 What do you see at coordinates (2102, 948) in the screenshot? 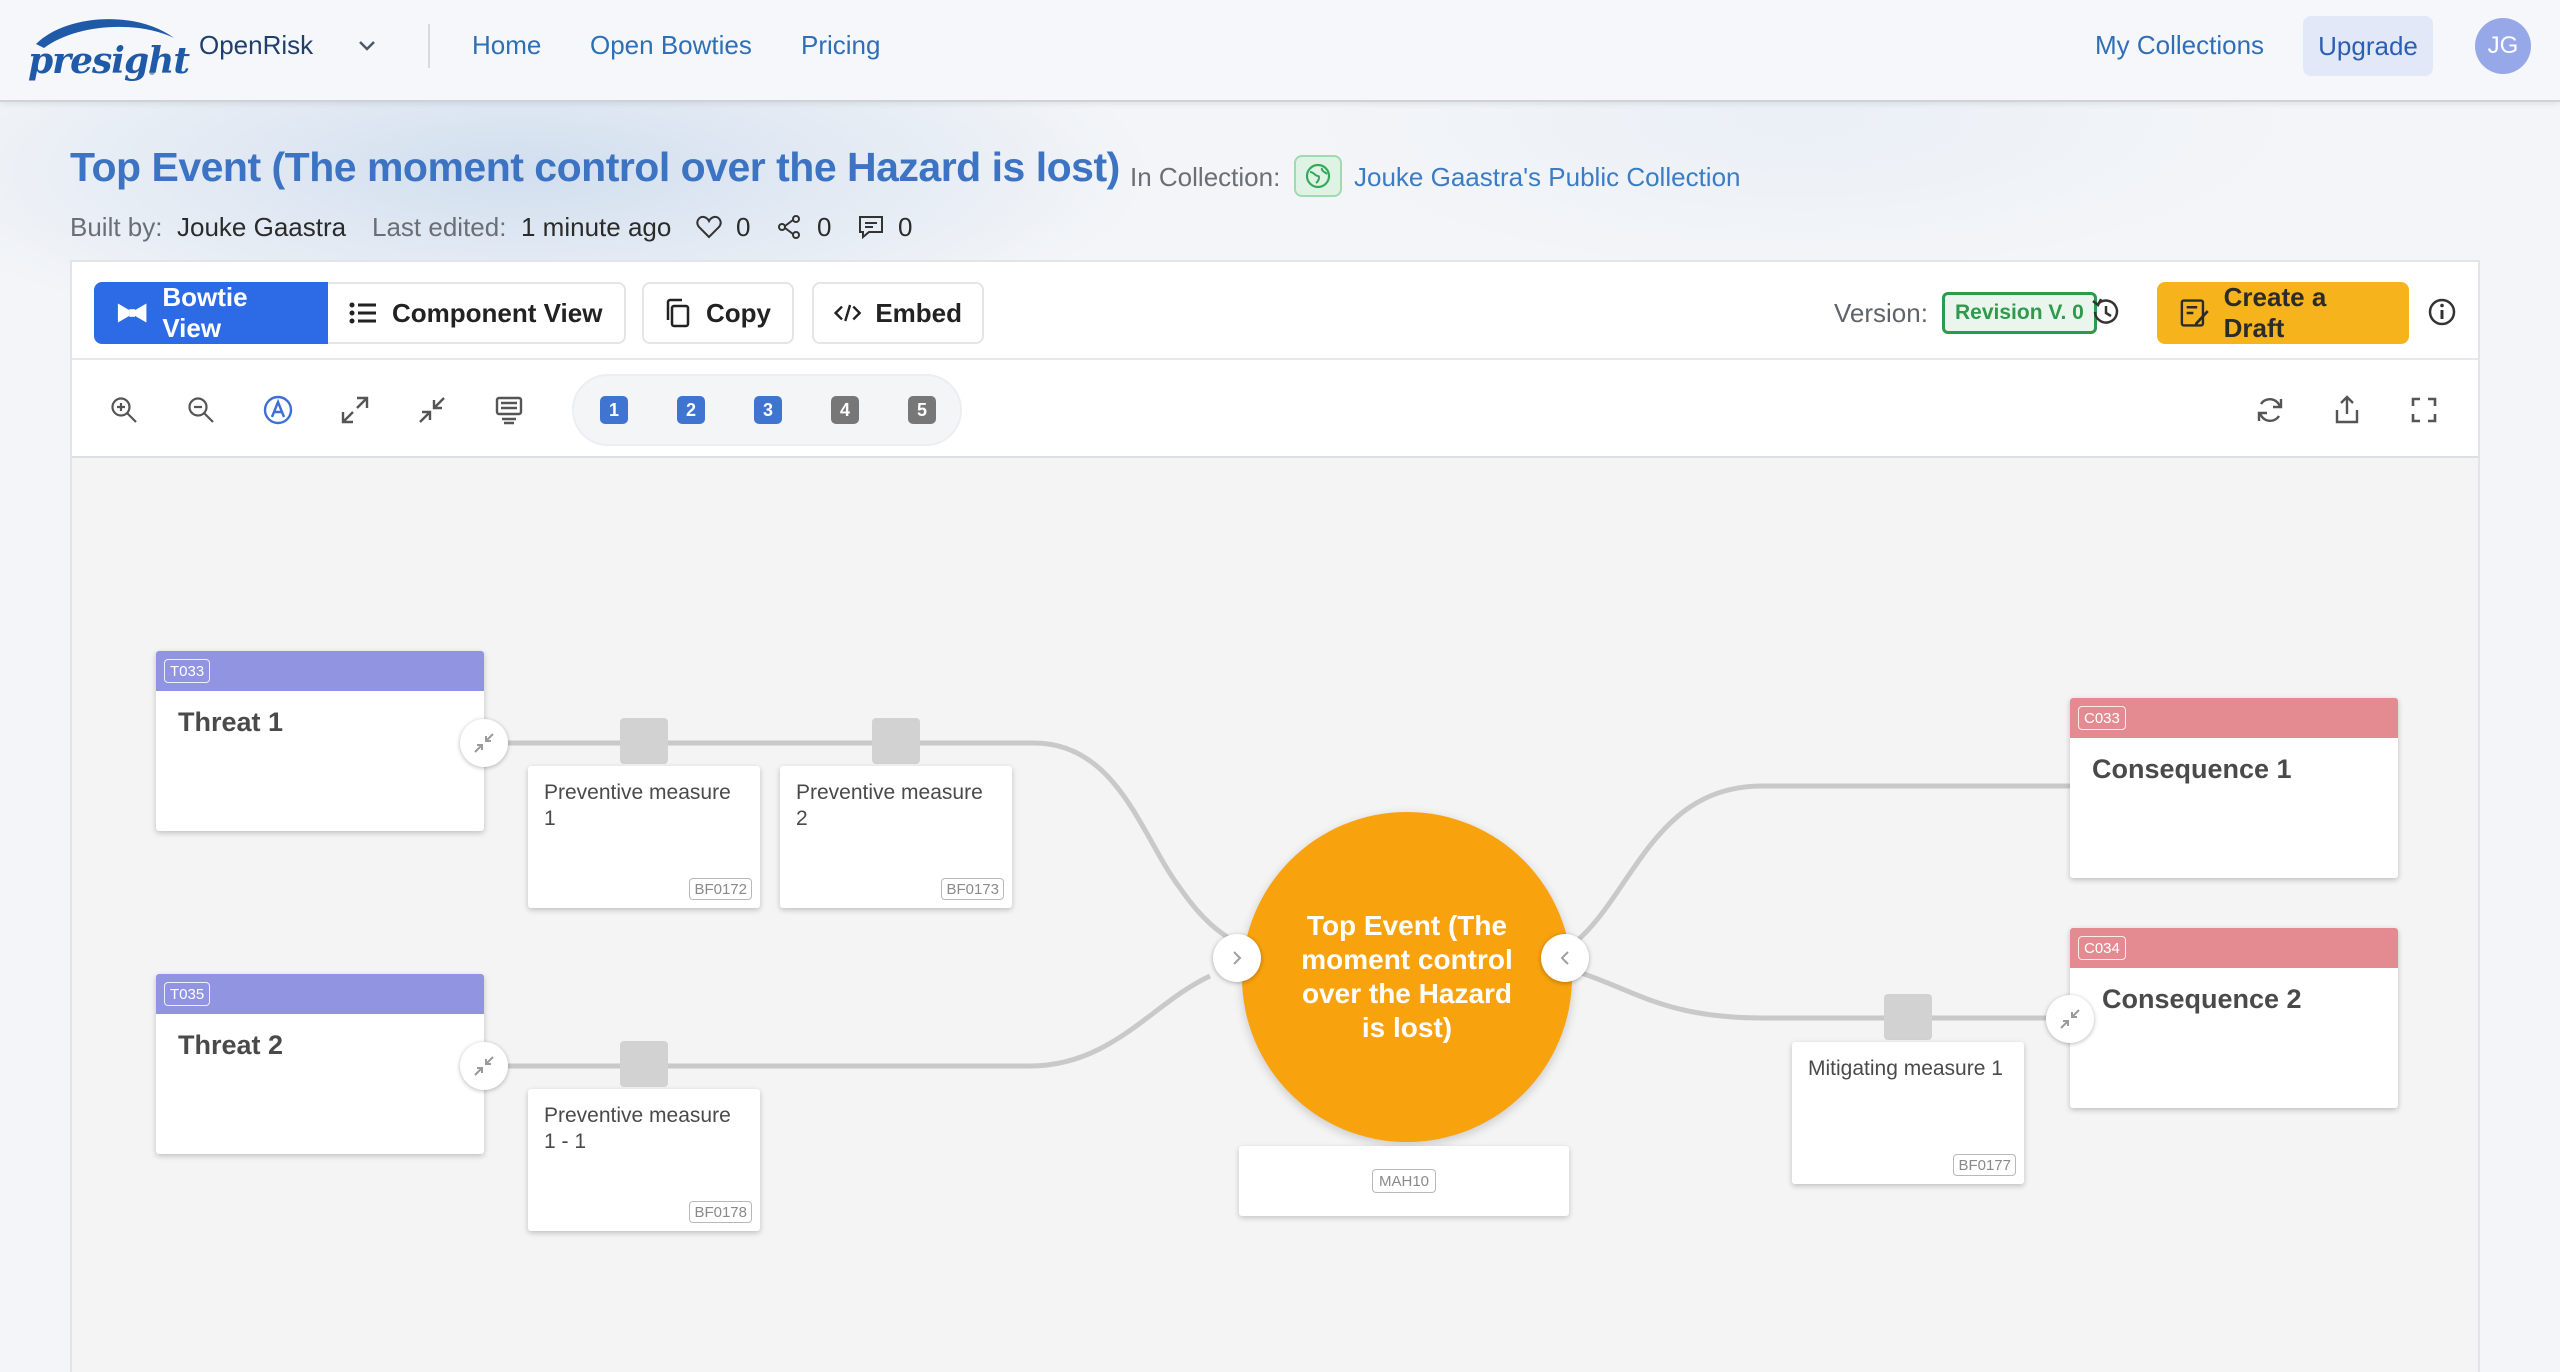
I see `consequence-code: C034` at bounding box center [2102, 948].